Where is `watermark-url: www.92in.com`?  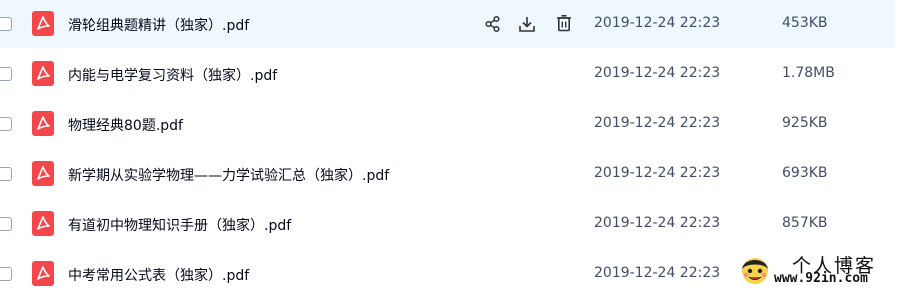 watermark-url: www.92in.com is located at coordinates (821, 278).